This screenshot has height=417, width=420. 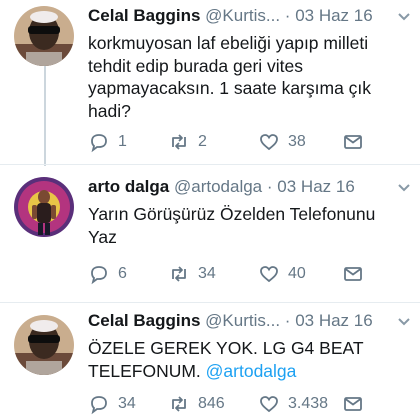 I want to click on like-button: 40, so click(x=282, y=274).